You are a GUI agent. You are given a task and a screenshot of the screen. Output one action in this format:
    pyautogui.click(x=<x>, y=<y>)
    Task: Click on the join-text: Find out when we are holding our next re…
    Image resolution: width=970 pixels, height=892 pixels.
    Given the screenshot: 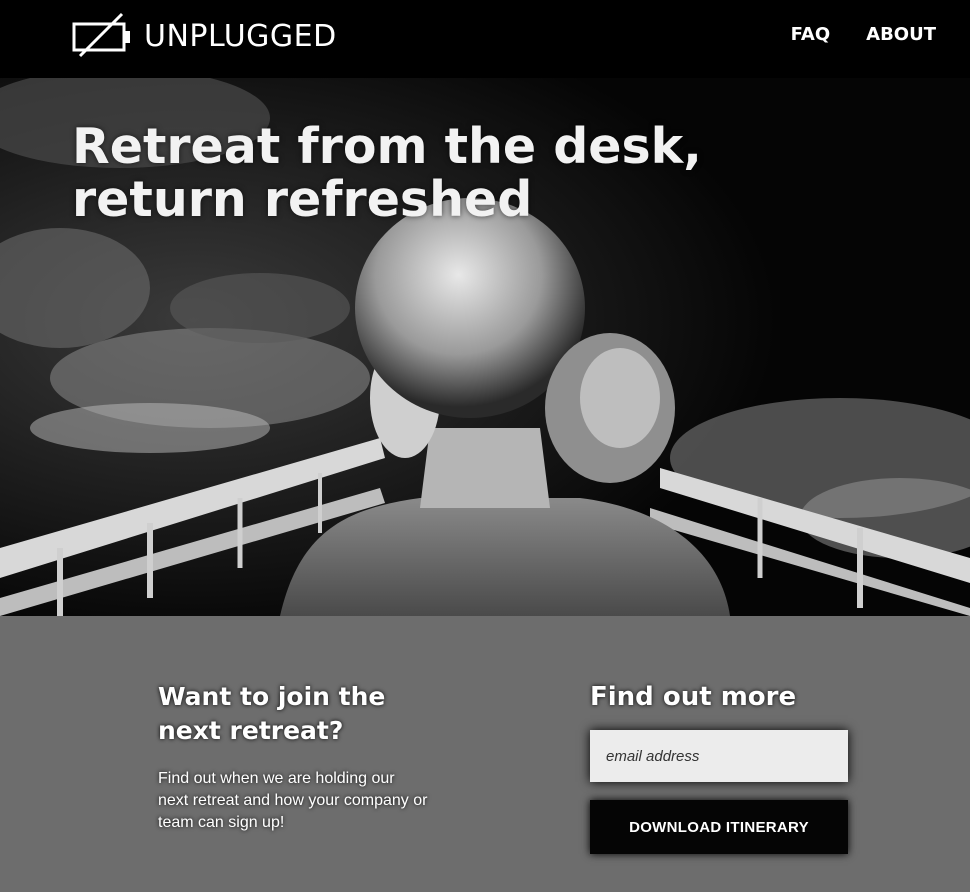 What is the action you would take?
    pyautogui.click(x=293, y=800)
    